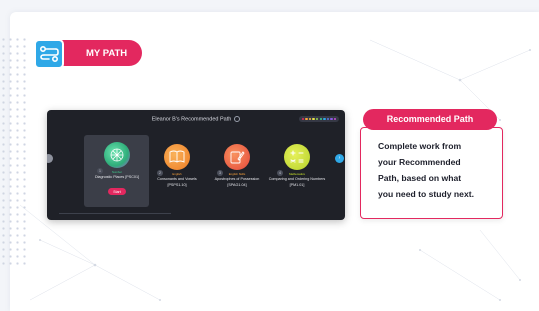 The width and height of the screenshot is (539, 311). I want to click on screen-title: Eleanor B's Recommended Path, so click(191, 119).